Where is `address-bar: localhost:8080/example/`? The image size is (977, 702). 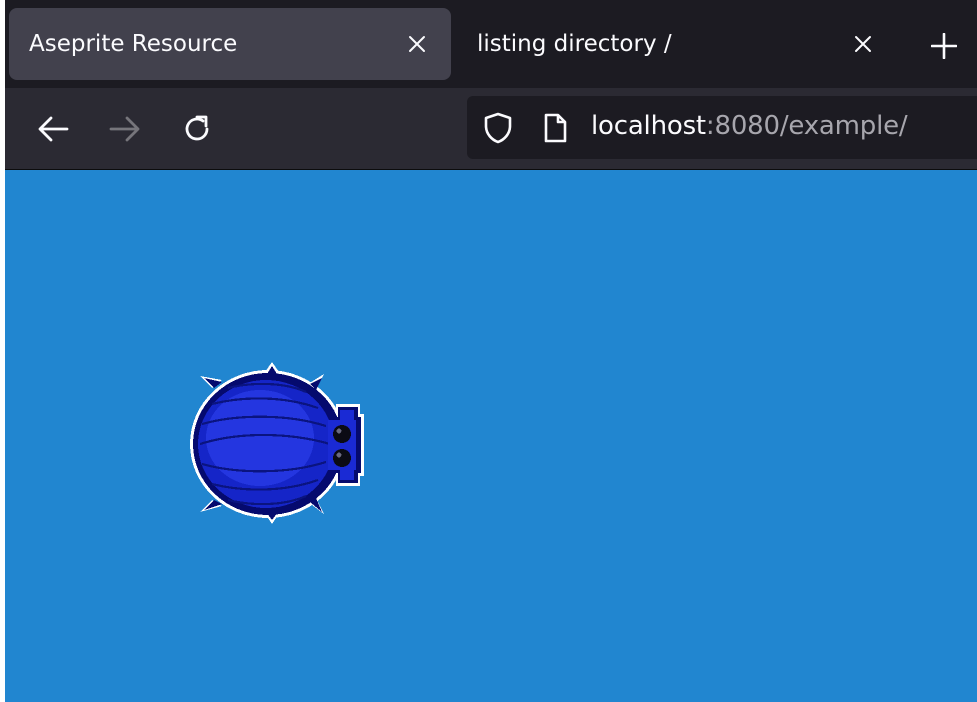
address-bar: localhost:8080/example/ is located at coordinates (722, 127).